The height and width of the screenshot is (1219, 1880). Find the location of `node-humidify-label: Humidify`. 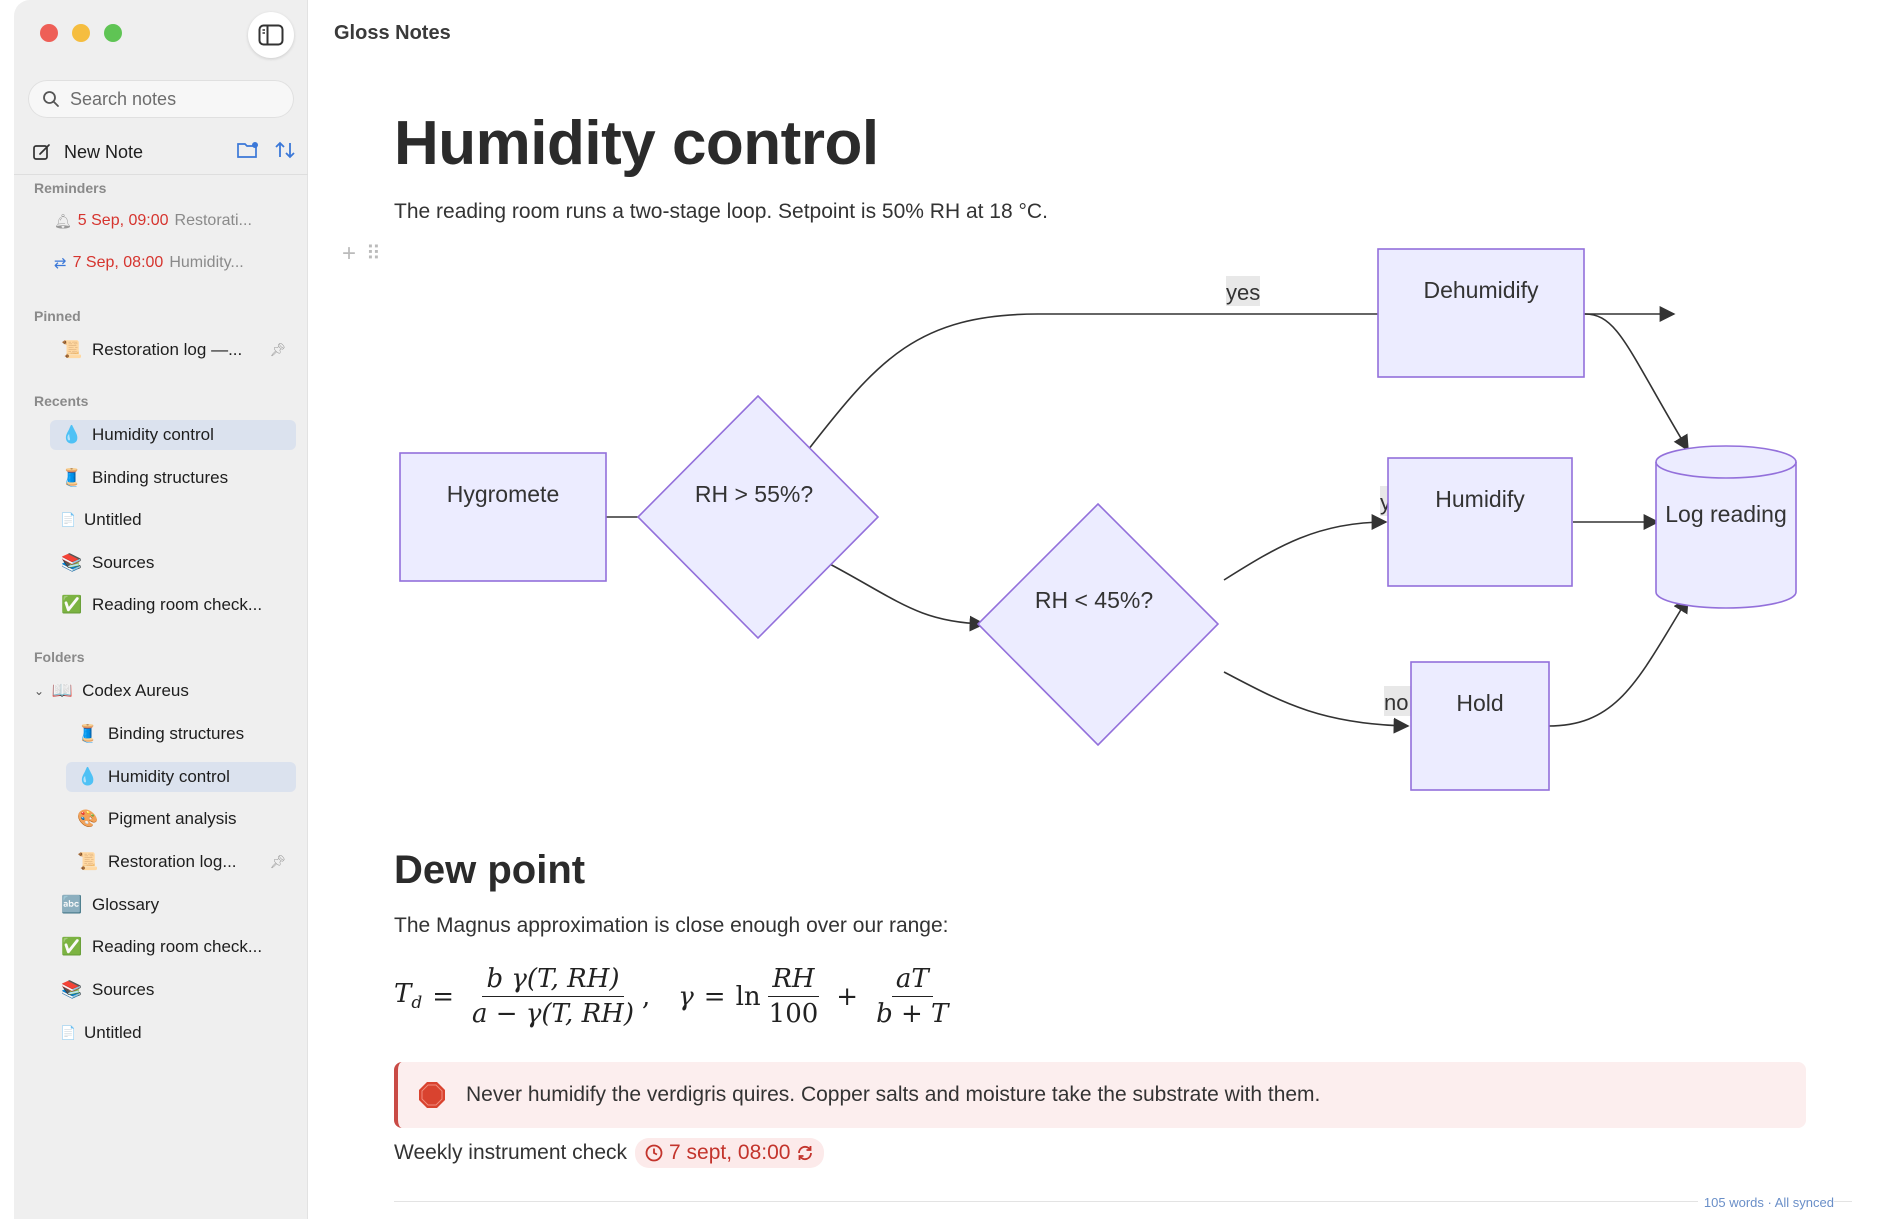

node-humidify-label: Humidify is located at coordinates (1480, 499).